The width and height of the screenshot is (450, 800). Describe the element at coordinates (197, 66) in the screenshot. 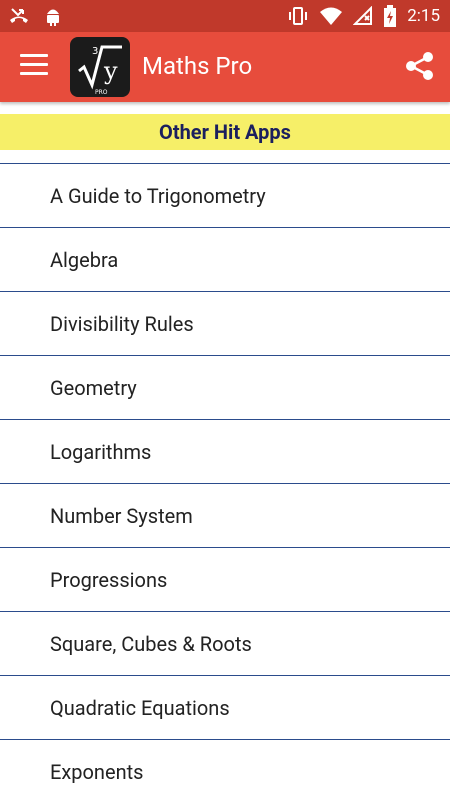

I see `app-title: Maths Pro` at that location.